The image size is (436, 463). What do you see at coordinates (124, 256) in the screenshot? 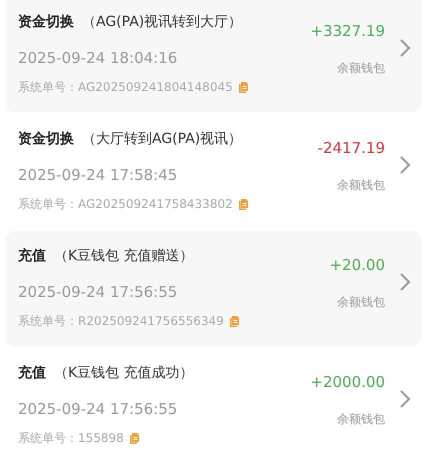
I see `transaction-detail: （K豆钱包 充值赠送）` at bounding box center [124, 256].